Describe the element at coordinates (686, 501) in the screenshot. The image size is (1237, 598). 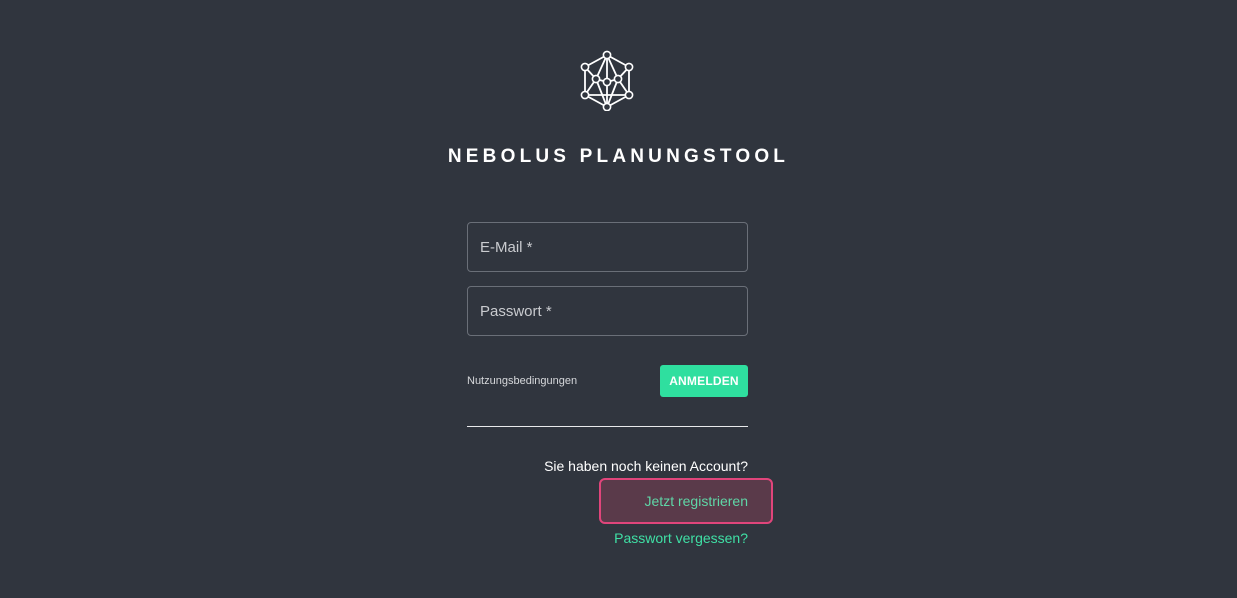
I see `register-button: Jetzt registrieren` at that location.